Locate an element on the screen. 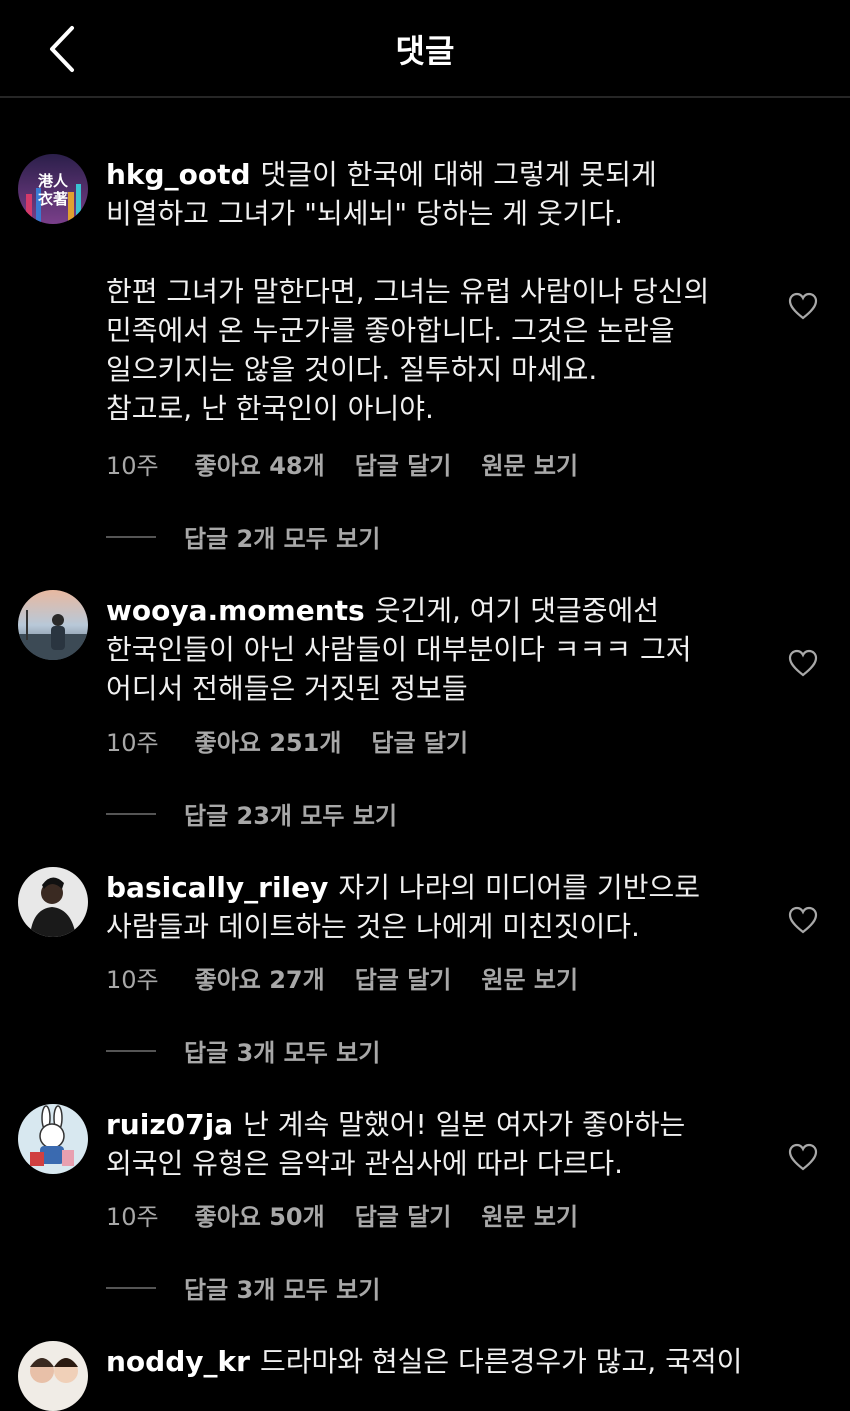 The height and width of the screenshot is (1411, 850). page-title: 댓글 is located at coordinates (425, 51).